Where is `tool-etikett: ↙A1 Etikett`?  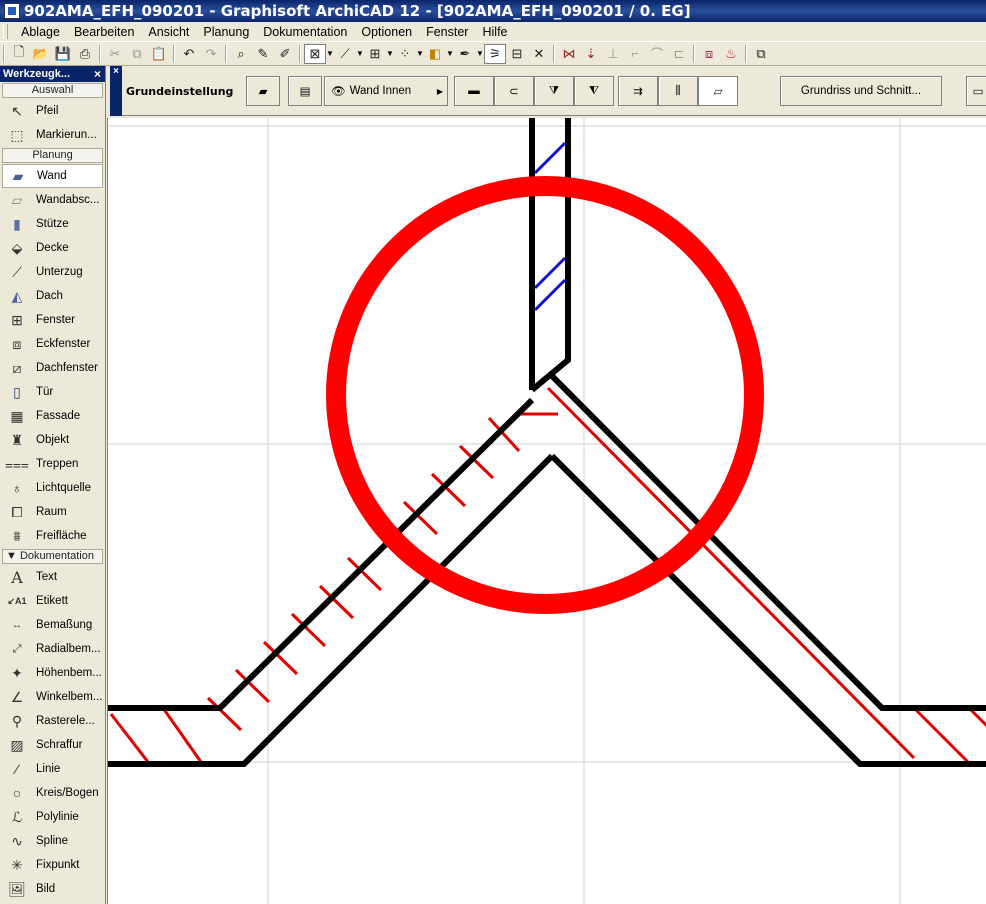 tool-etikett: ↙A1 Etikett is located at coordinates (52, 601).